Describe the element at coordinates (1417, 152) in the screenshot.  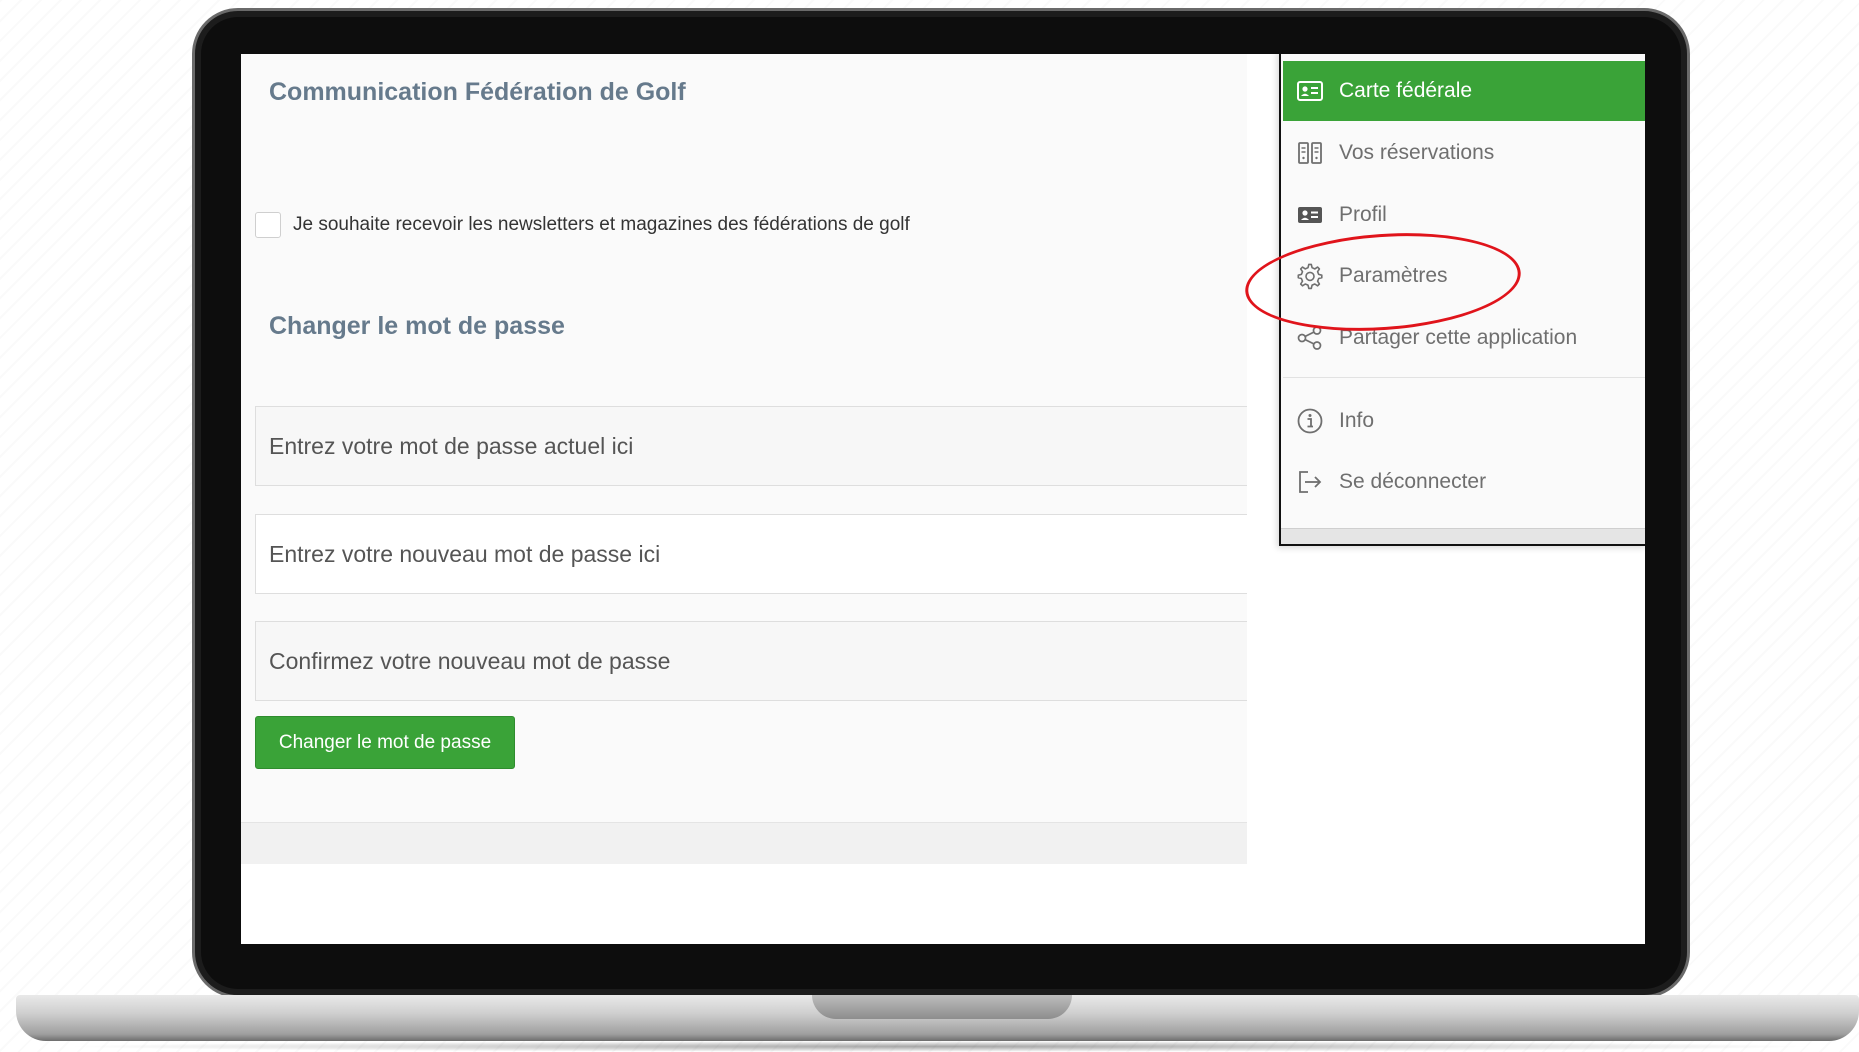
I see `menu-item-label: Vos réservations` at that location.